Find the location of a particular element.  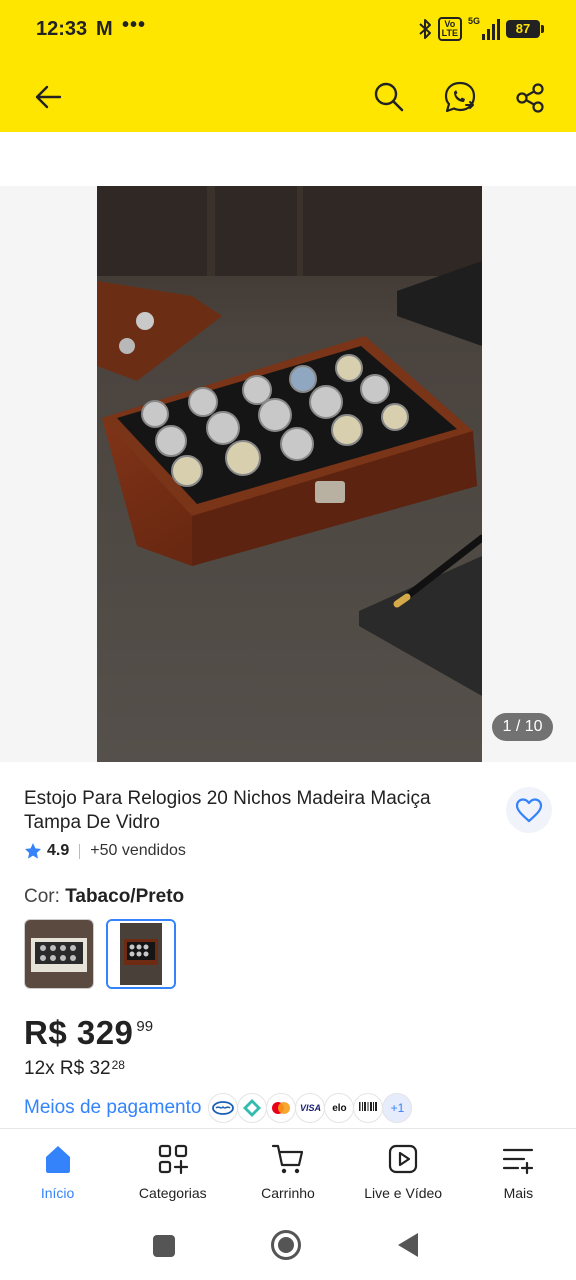

payment-methods-row: Meios de pagamento VISA elo +1 is located at coordinates (218, 1108).